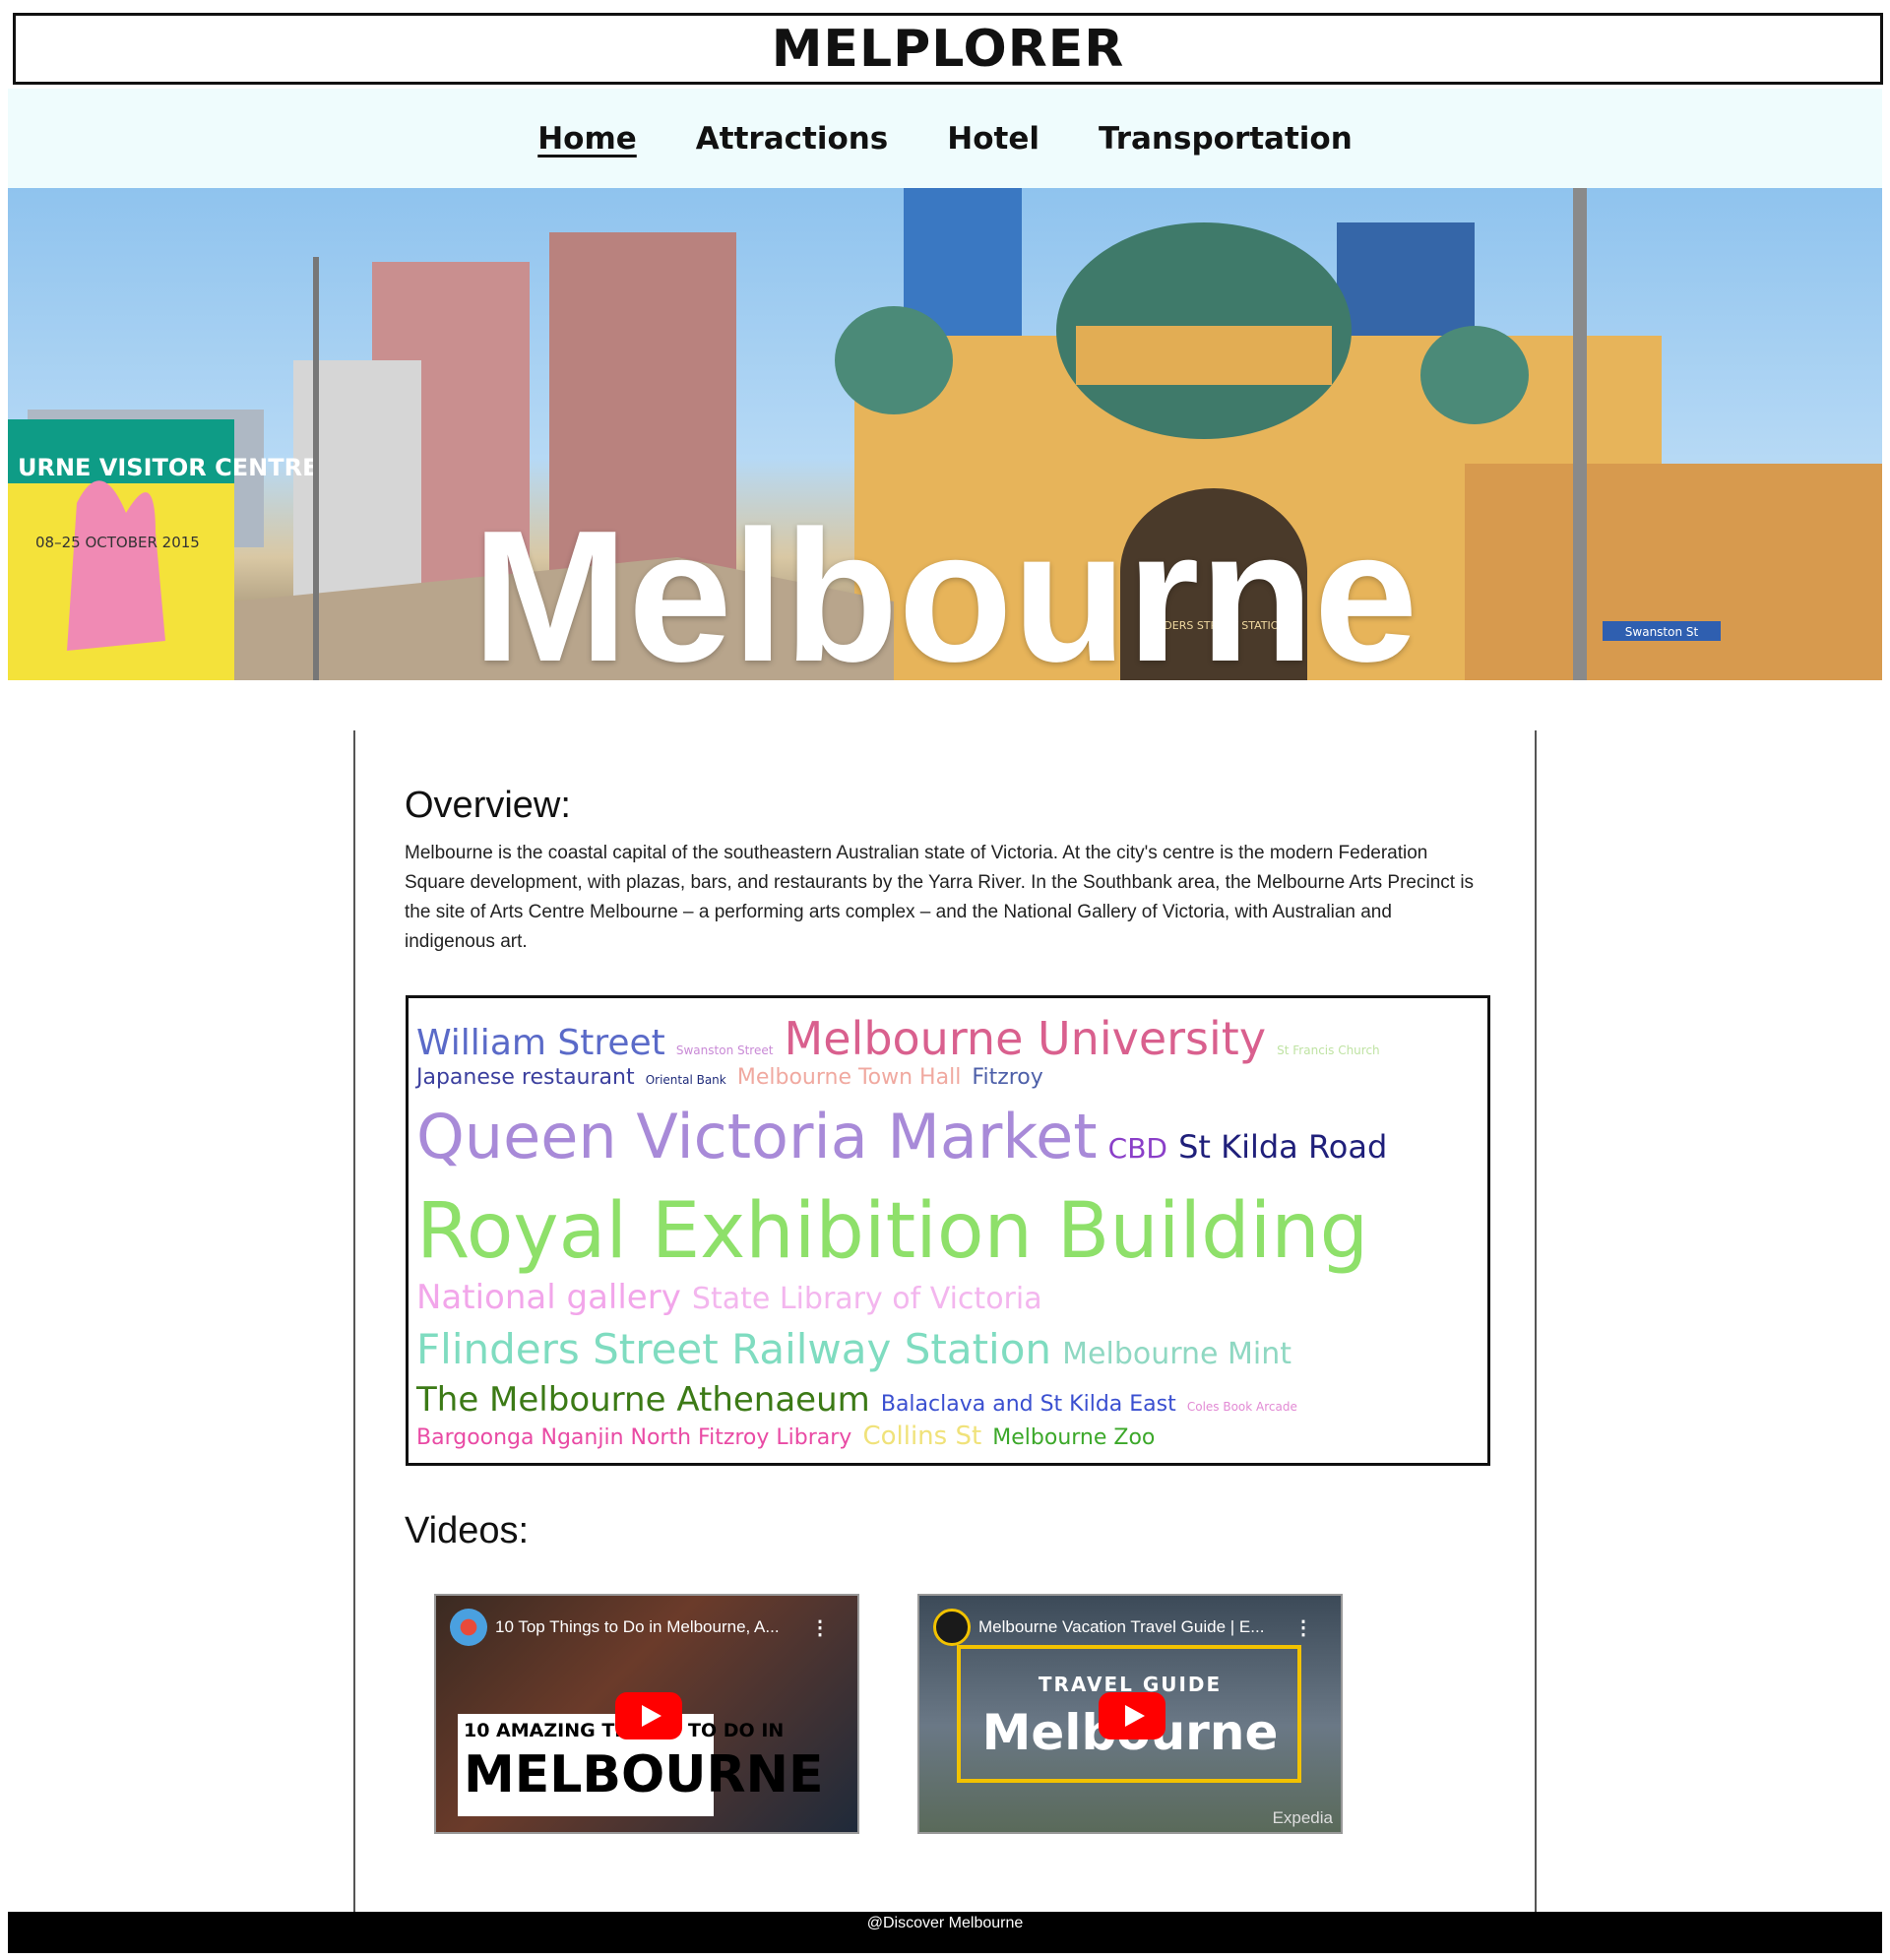 The width and height of the screenshot is (1890, 1960). Describe the element at coordinates (525, 1077) in the screenshot. I see `word-cloud-term: Japanese restaurant` at that location.